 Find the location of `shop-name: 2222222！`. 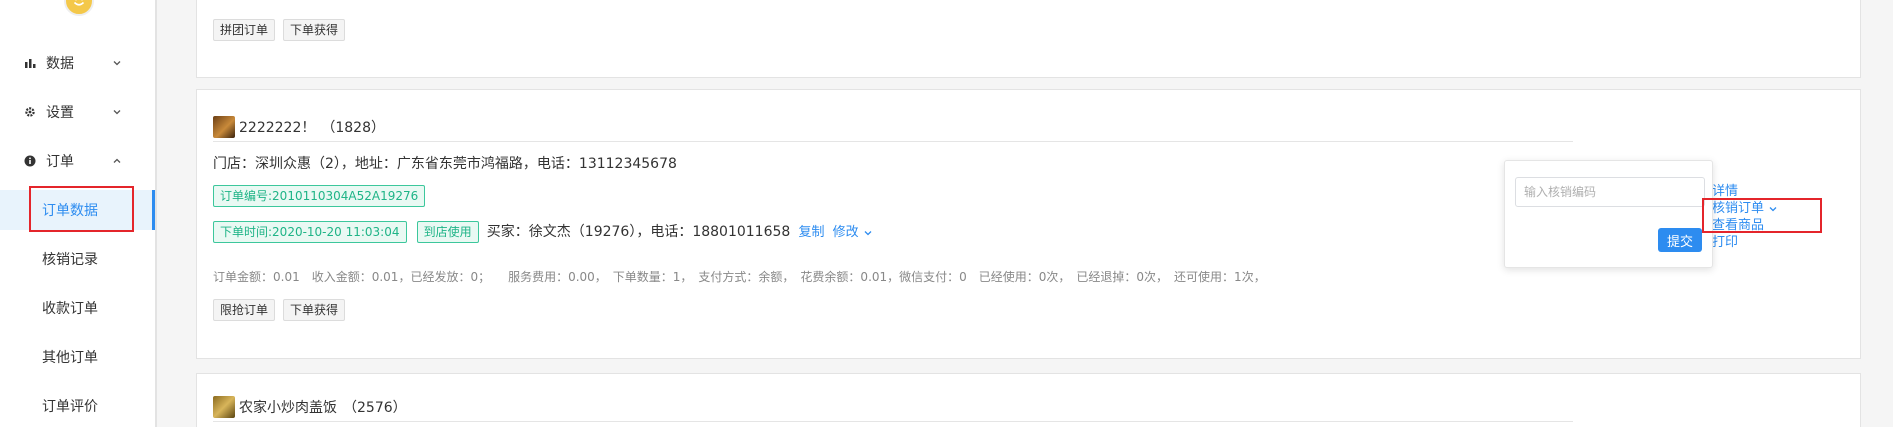

shop-name: 2222222！ is located at coordinates (277, 128).